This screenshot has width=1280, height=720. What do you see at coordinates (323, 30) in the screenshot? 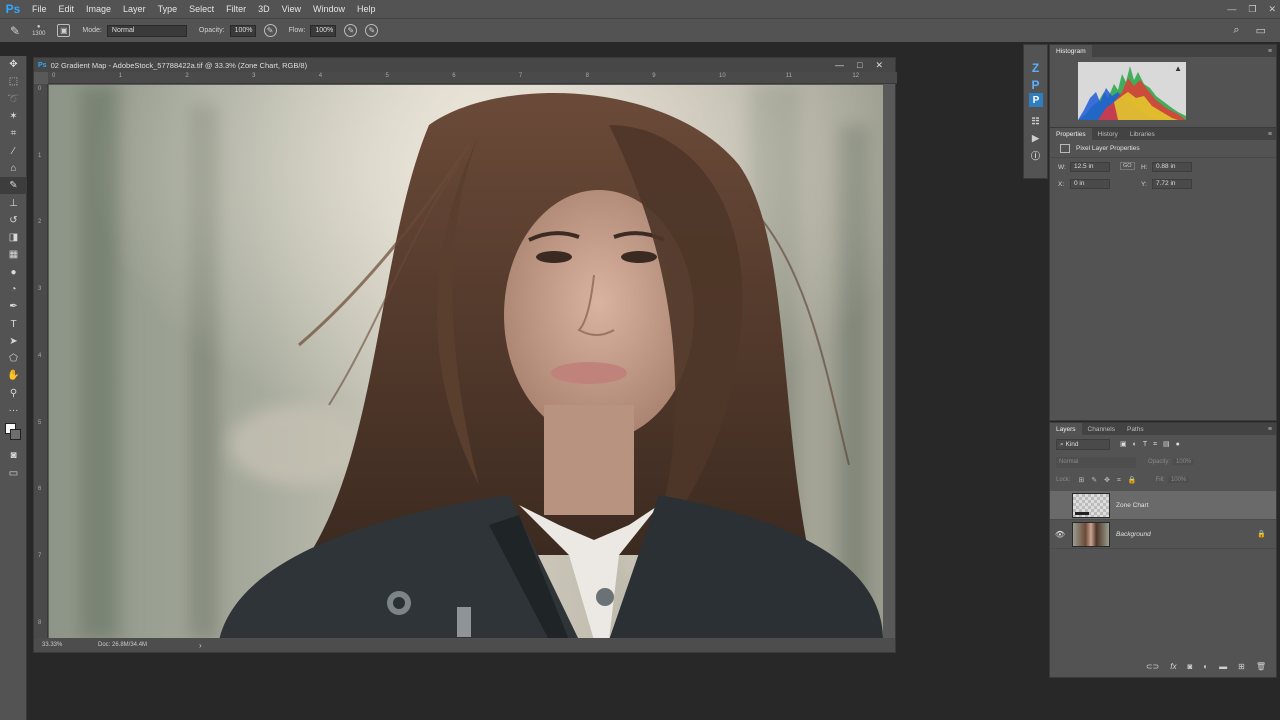
I see `flow-input: 100%` at bounding box center [323, 30].